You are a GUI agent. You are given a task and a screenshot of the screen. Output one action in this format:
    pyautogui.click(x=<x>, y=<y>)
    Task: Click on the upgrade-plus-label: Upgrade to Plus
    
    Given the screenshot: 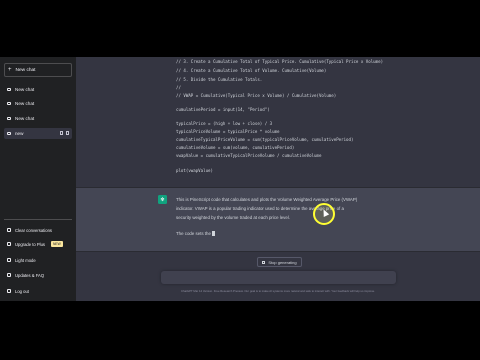 What is the action you would take?
    pyautogui.click(x=30, y=244)
    